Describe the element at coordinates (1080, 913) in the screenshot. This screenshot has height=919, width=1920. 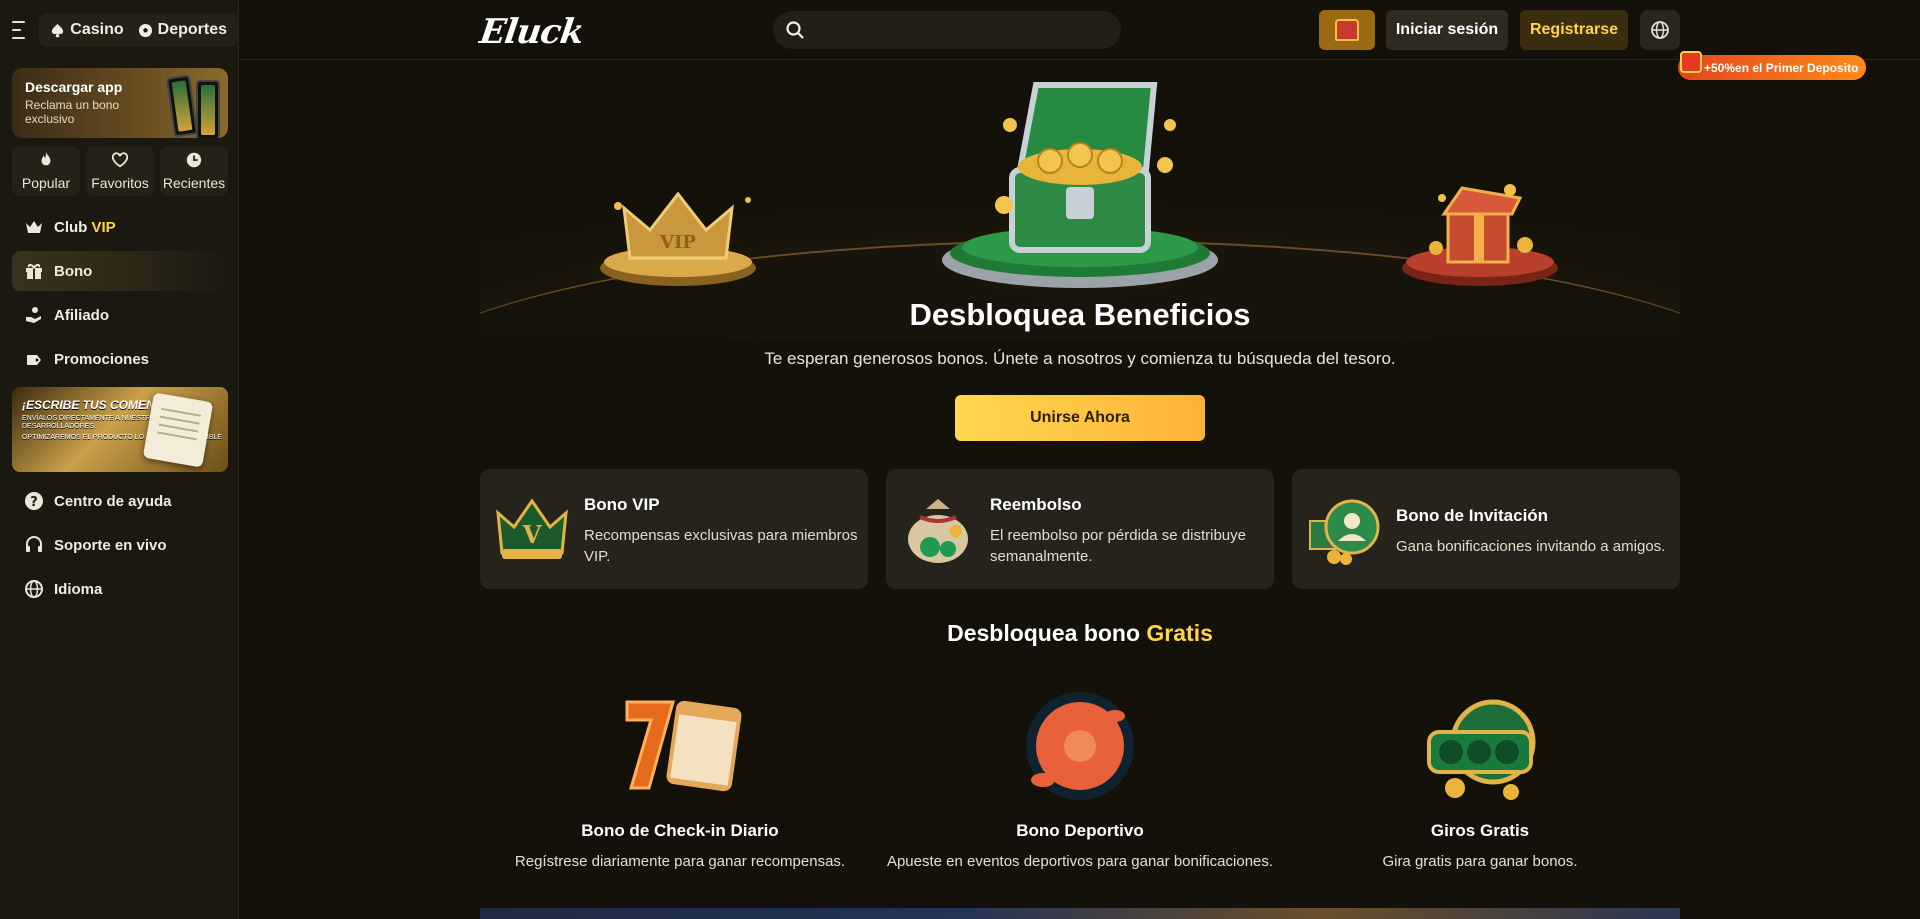
I see `next-banner-peek` at that location.